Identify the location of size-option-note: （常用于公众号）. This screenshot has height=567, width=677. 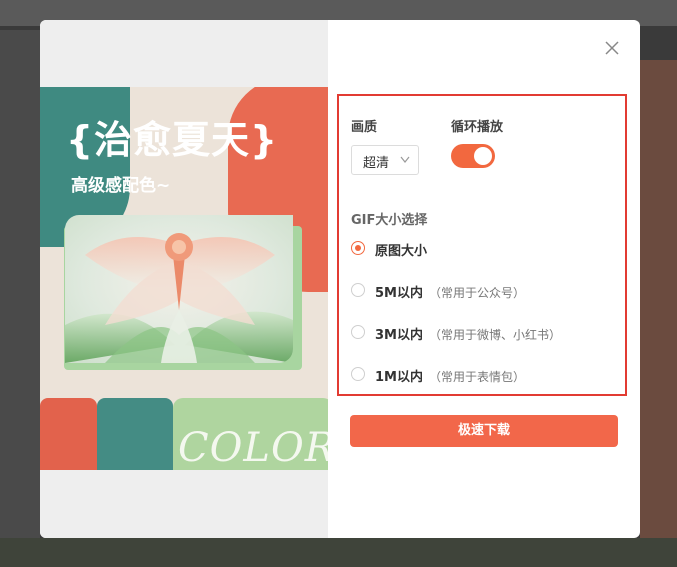
(476, 293).